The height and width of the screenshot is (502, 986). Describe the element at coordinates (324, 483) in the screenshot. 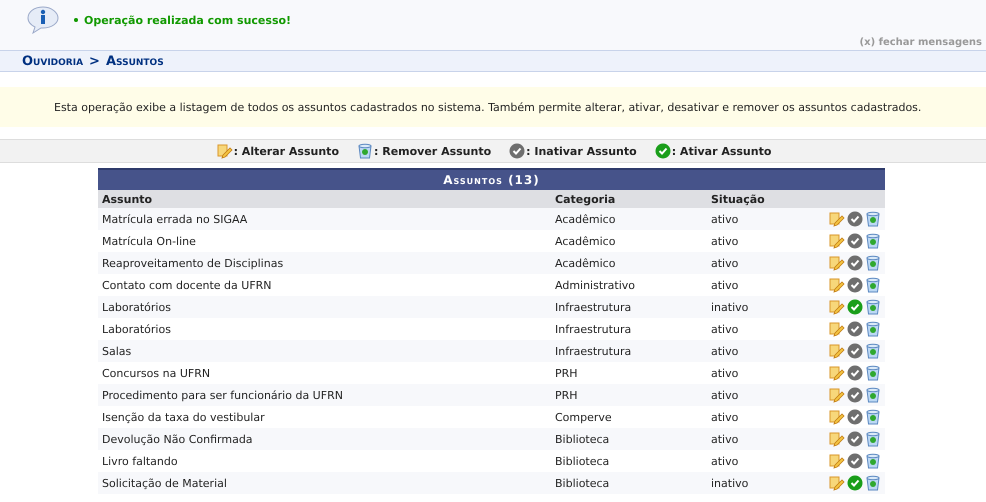

I see `table-cell: Solicitação de Material` at that location.